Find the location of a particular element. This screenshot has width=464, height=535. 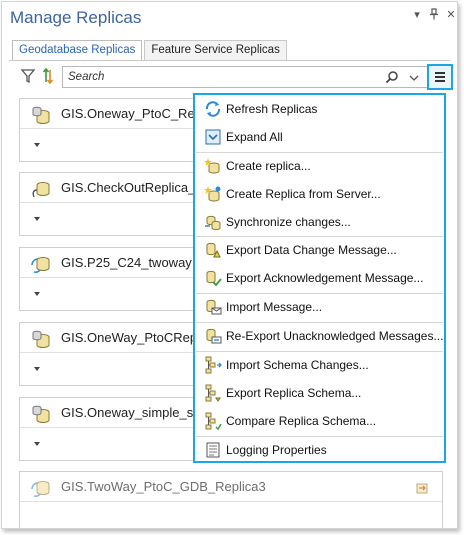

hamburger-menu-button is located at coordinates (440, 77).